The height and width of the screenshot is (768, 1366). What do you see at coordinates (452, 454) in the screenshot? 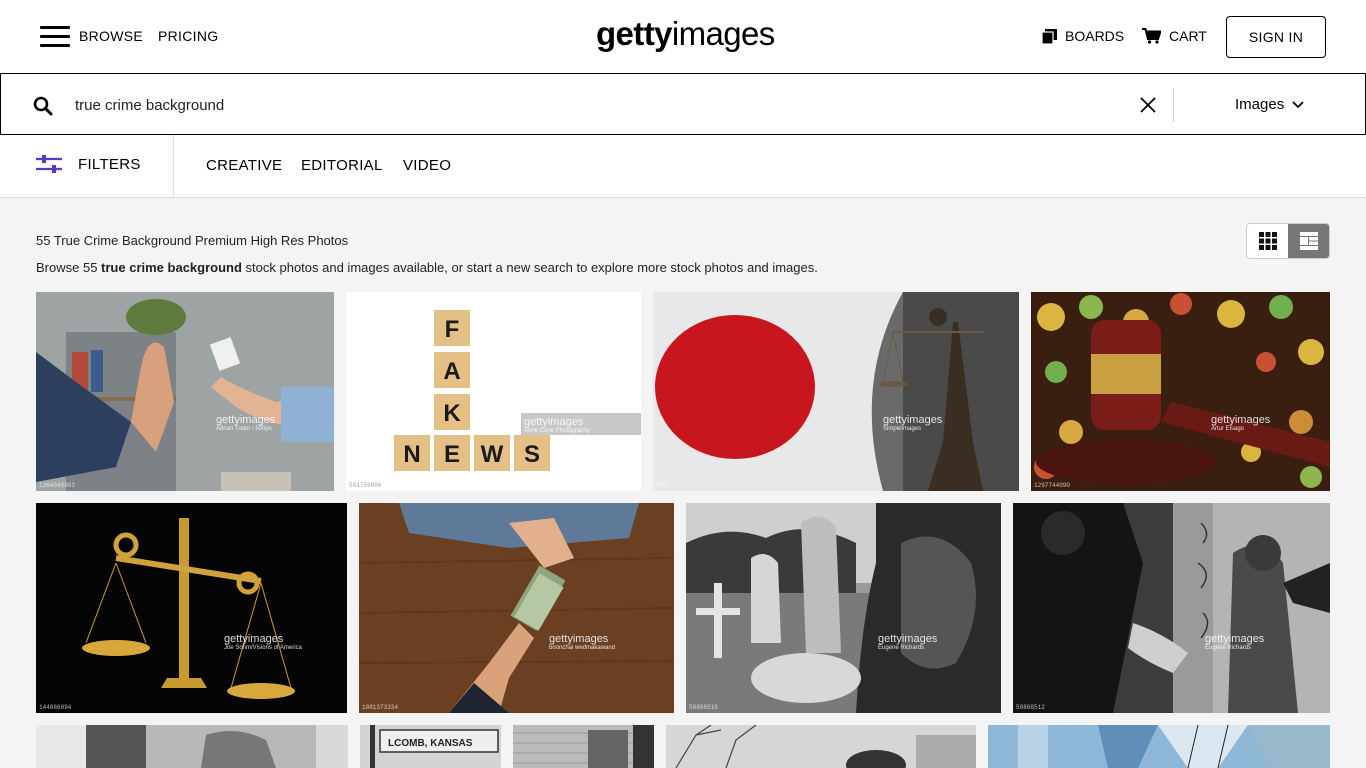
I see `svg-text: E` at bounding box center [452, 454].